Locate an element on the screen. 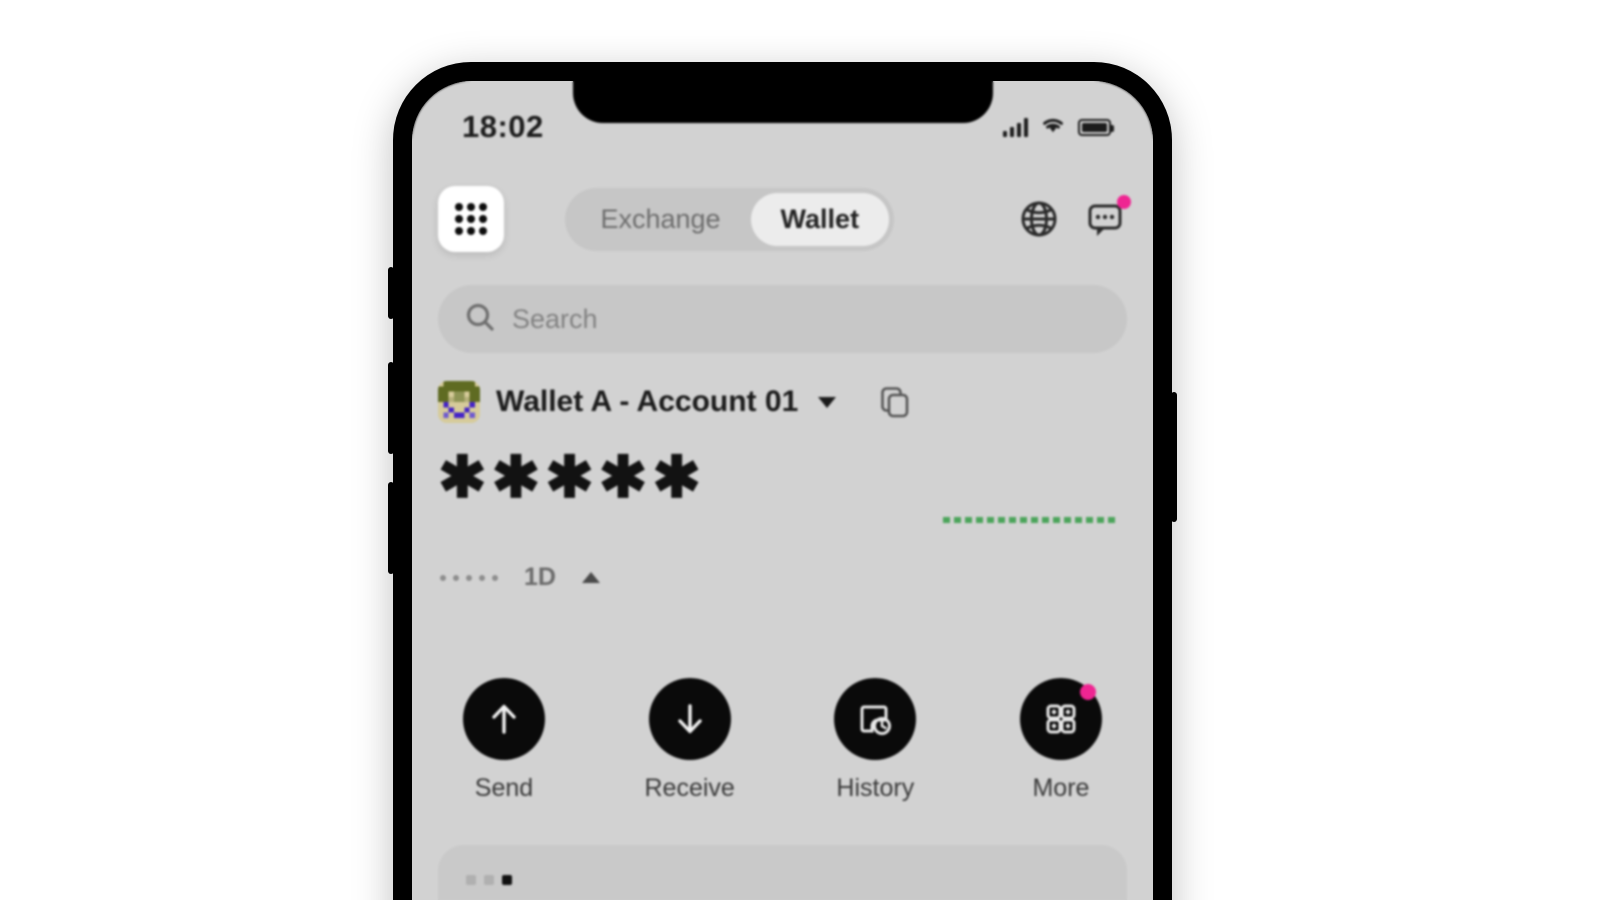 The image size is (1600, 900). qr-grid-icon is located at coordinates (1060, 719).